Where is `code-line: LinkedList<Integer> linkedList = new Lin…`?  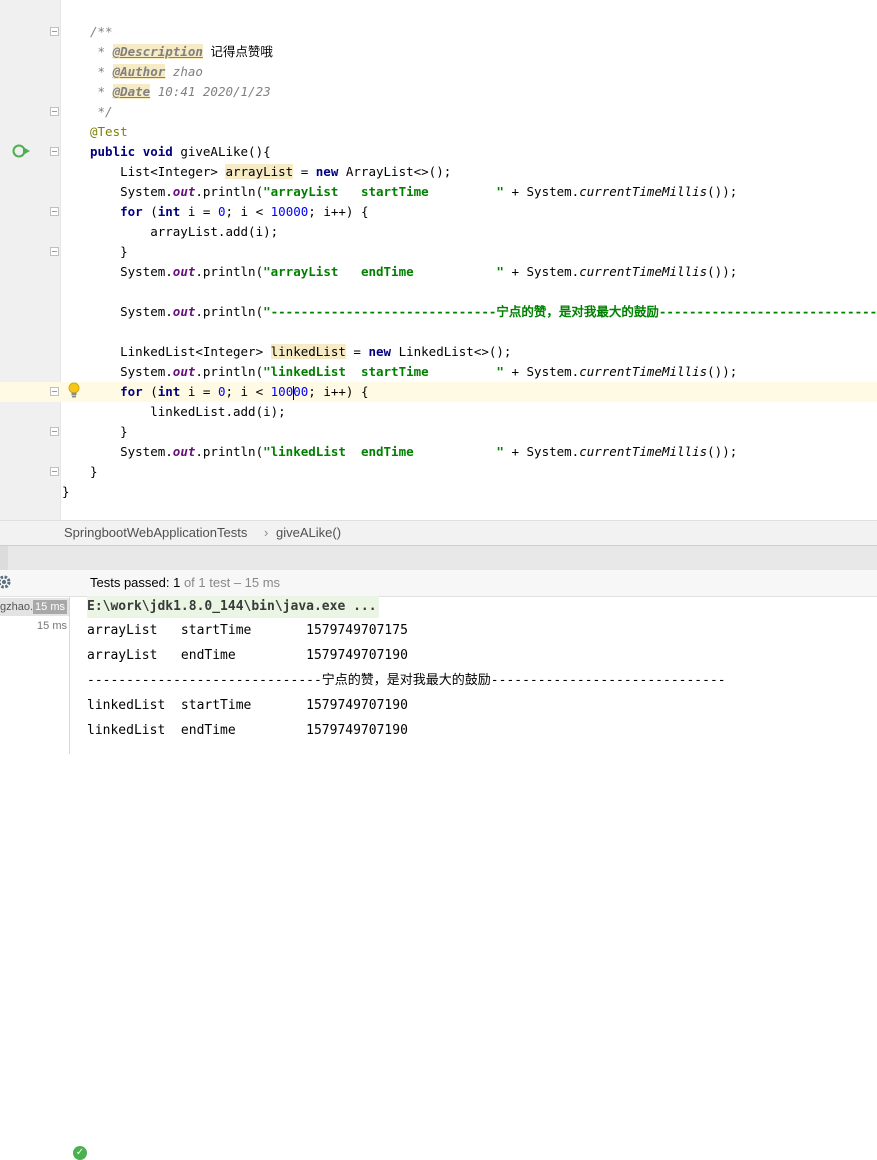 code-line: LinkedList<Integer> linkedList = new Lin… is located at coordinates (300, 352).